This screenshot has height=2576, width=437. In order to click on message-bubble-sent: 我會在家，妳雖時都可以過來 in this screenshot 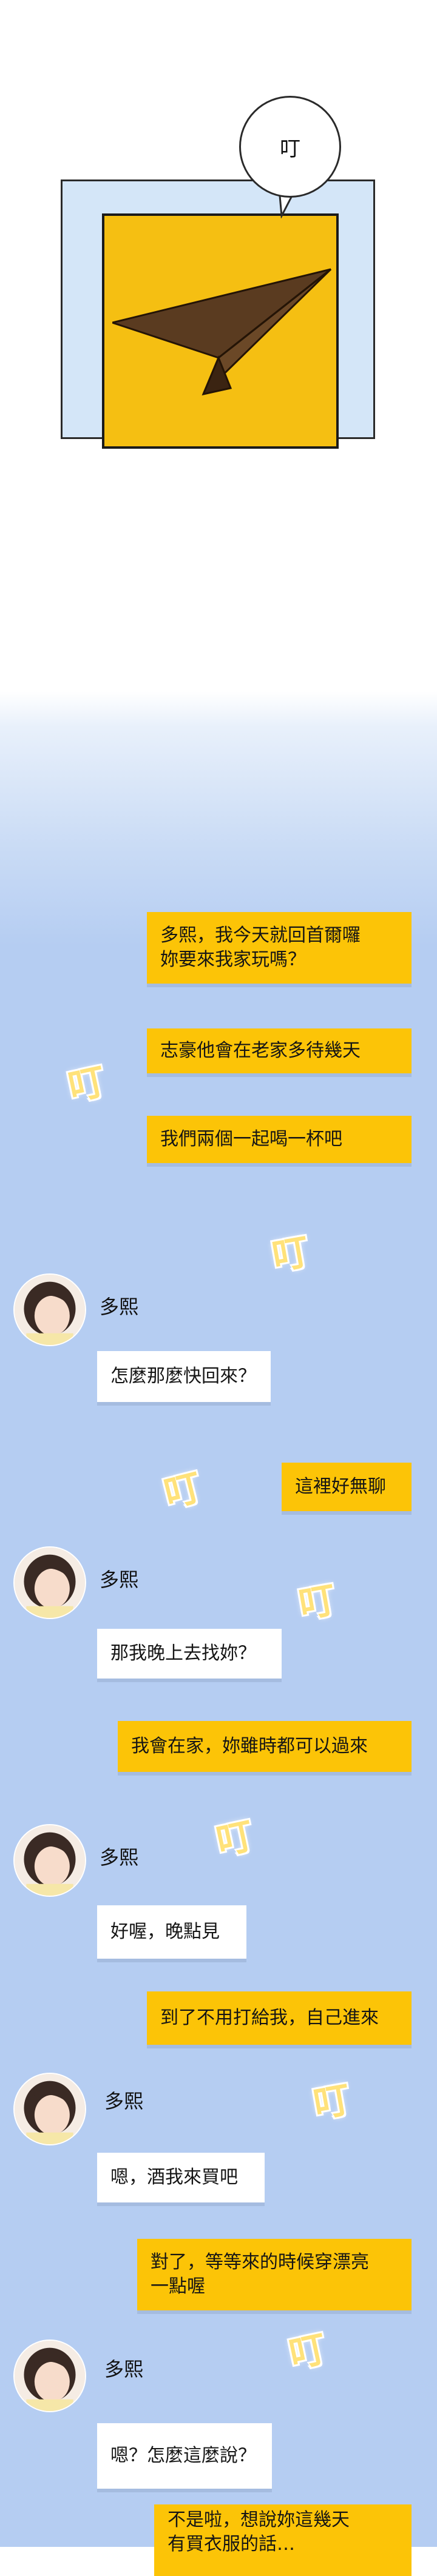, I will do `click(265, 1746)`.